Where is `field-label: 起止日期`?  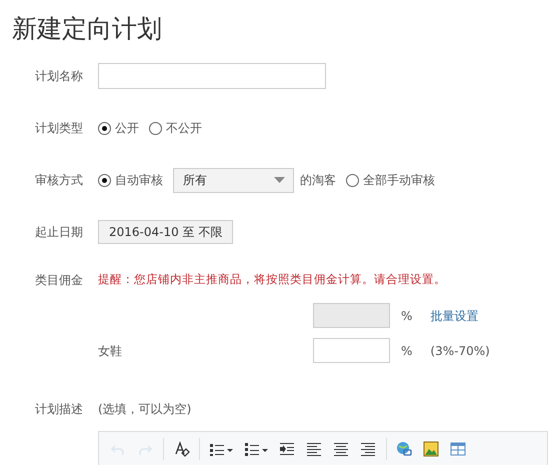 field-label: 起止日期 is located at coordinates (59, 232).